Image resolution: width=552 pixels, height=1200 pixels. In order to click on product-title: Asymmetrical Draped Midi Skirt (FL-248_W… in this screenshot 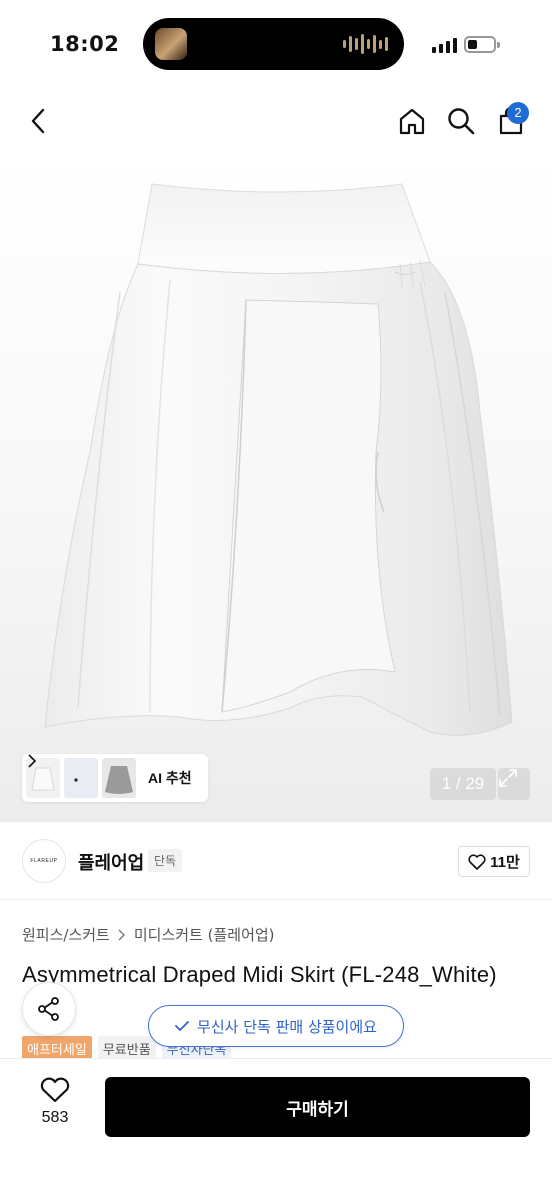, I will do `click(259, 974)`.